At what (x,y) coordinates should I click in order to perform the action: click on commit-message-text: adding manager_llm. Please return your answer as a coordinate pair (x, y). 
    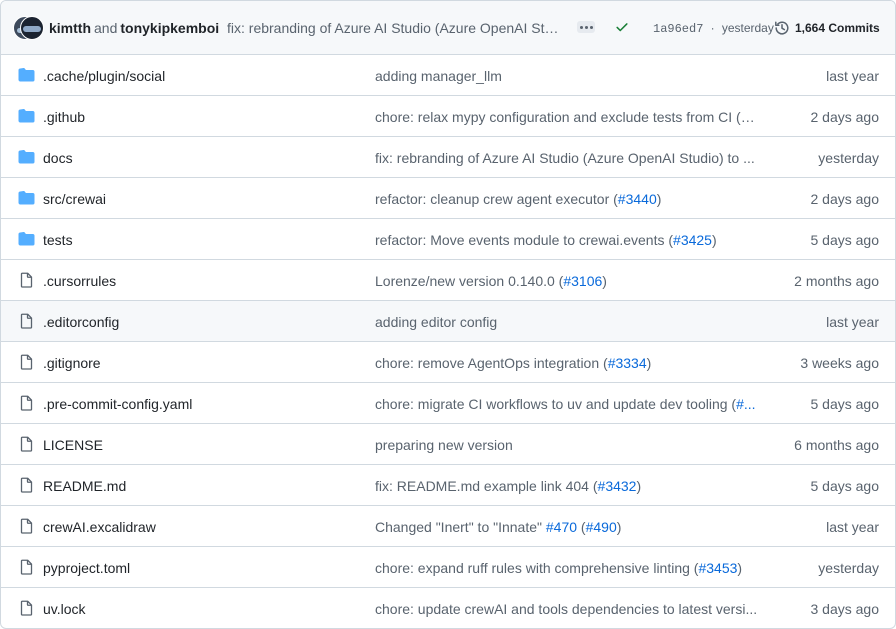
    Looking at the image, I should click on (438, 76).